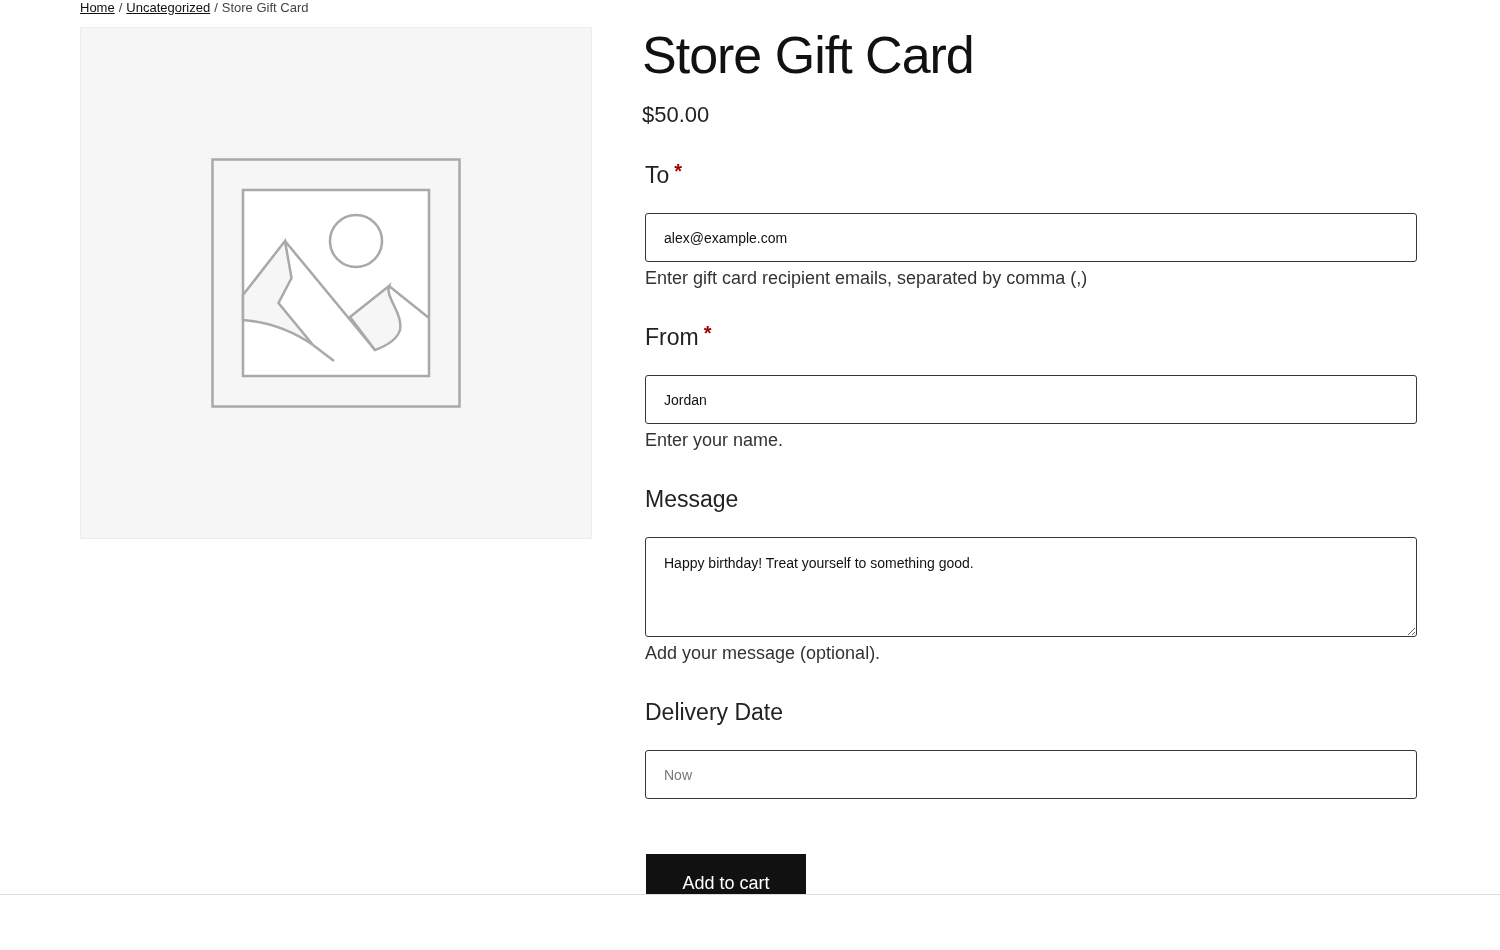 The image size is (1500, 950). What do you see at coordinates (867, 278) in the screenshot?
I see `help-text: Enter gift card recipient emails, separated by comma (,)` at bounding box center [867, 278].